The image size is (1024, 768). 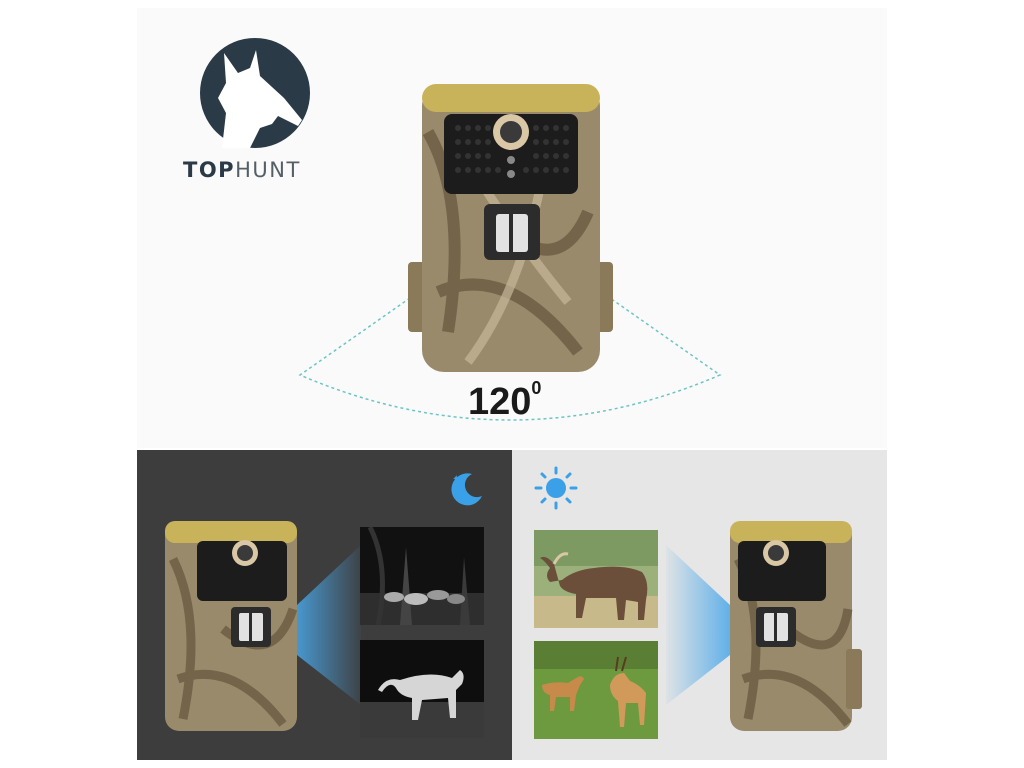 What do you see at coordinates (510, 228) in the screenshot?
I see `trail-camera-main` at bounding box center [510, 228].